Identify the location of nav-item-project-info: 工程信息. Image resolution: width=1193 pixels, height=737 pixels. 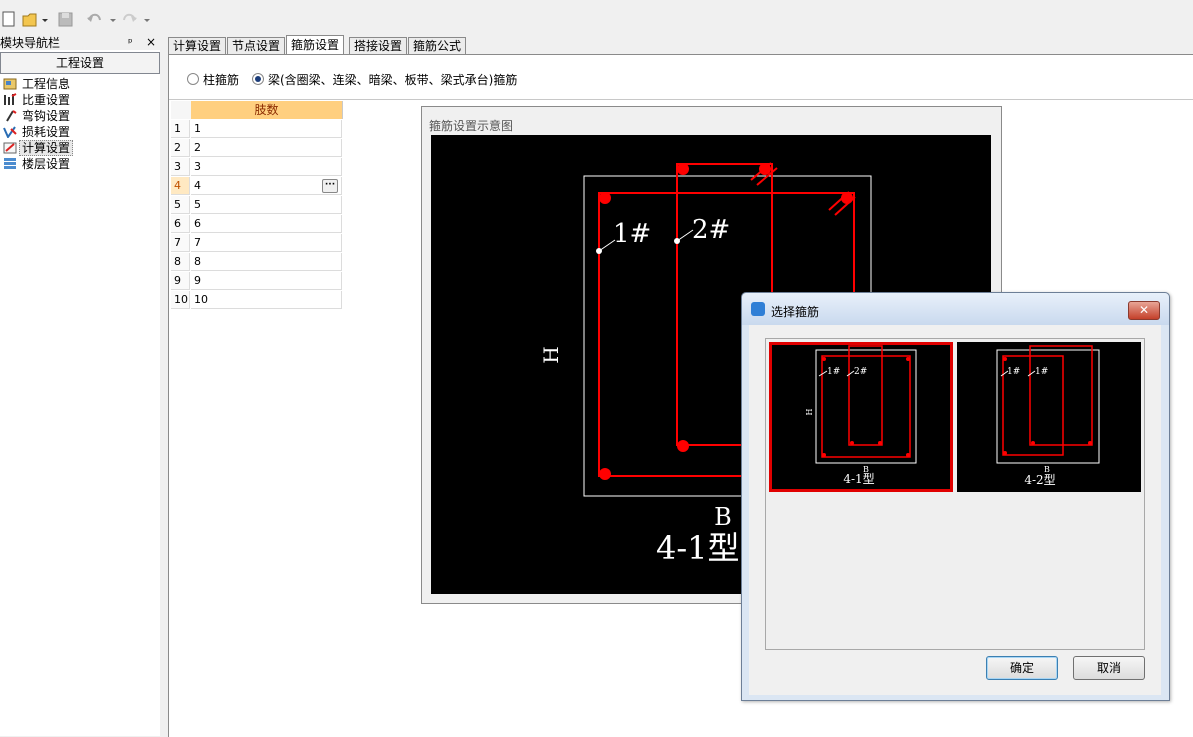
(79, 84).